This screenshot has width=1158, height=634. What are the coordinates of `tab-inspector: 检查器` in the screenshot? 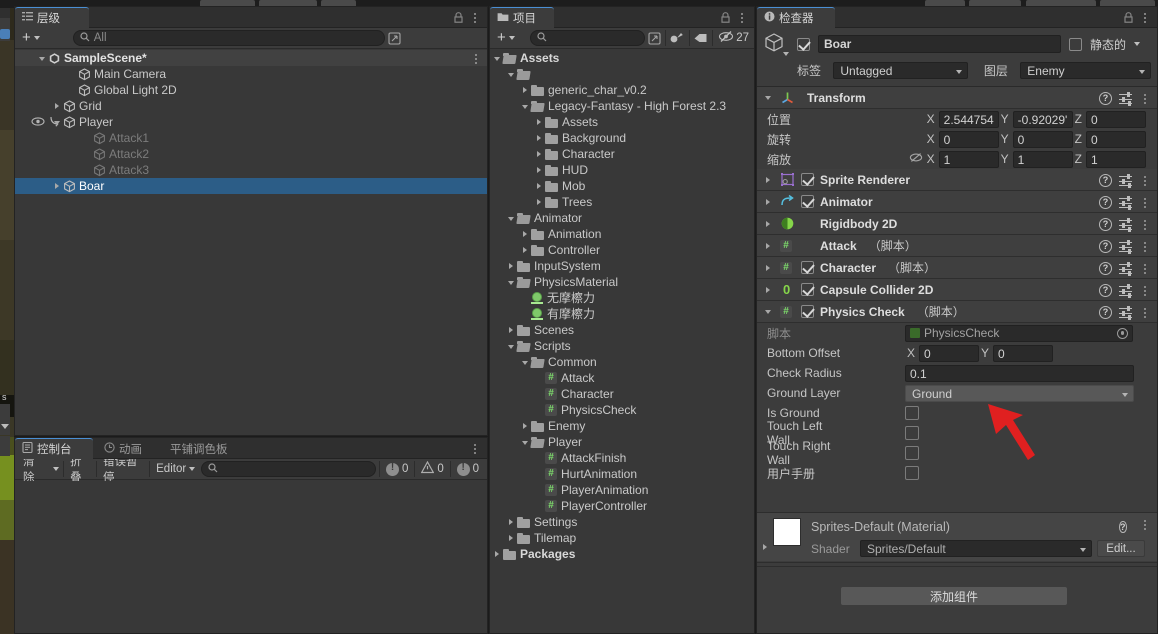 It's located at (796, 17).